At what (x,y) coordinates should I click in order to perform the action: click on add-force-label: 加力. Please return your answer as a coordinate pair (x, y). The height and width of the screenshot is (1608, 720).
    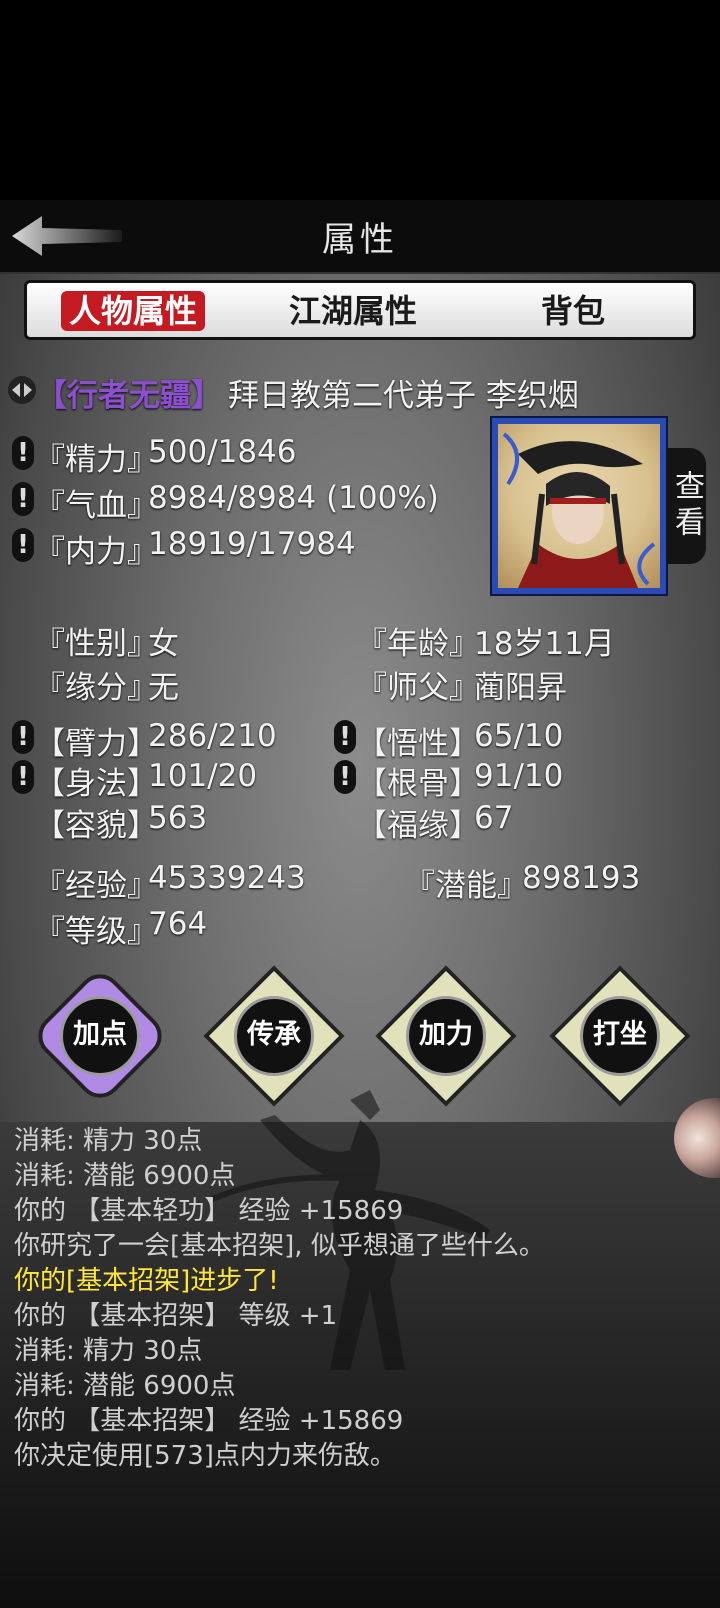
    Looking at the image, I should click on (446, 1034).